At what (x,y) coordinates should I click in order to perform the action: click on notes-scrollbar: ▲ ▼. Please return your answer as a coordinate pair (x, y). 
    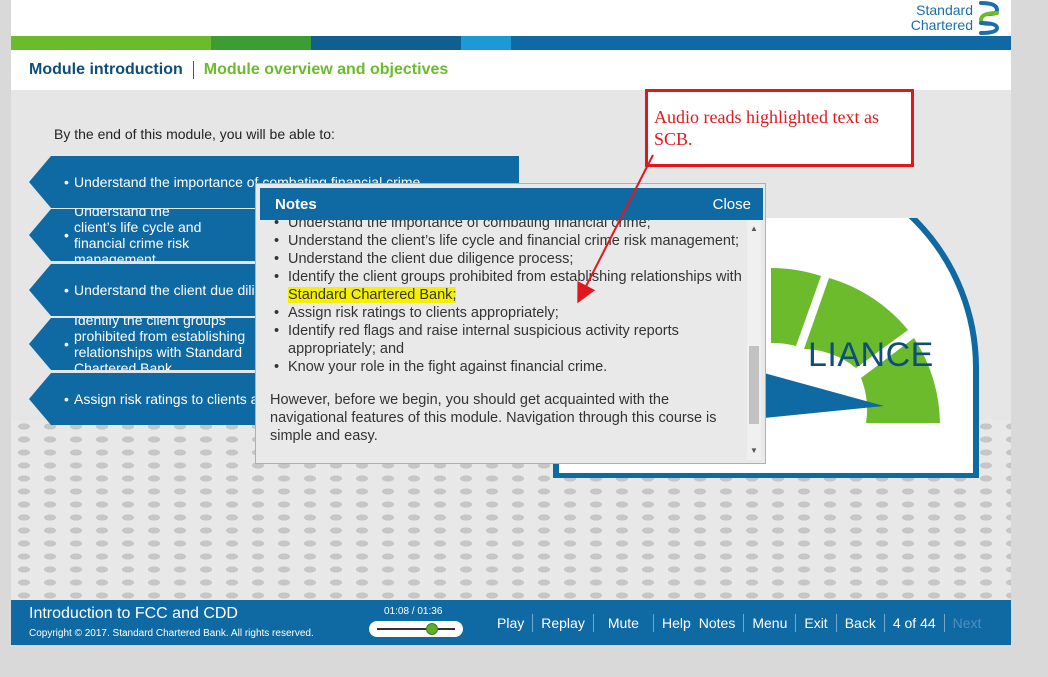
    Looking at the image, I should click on (754, 340).